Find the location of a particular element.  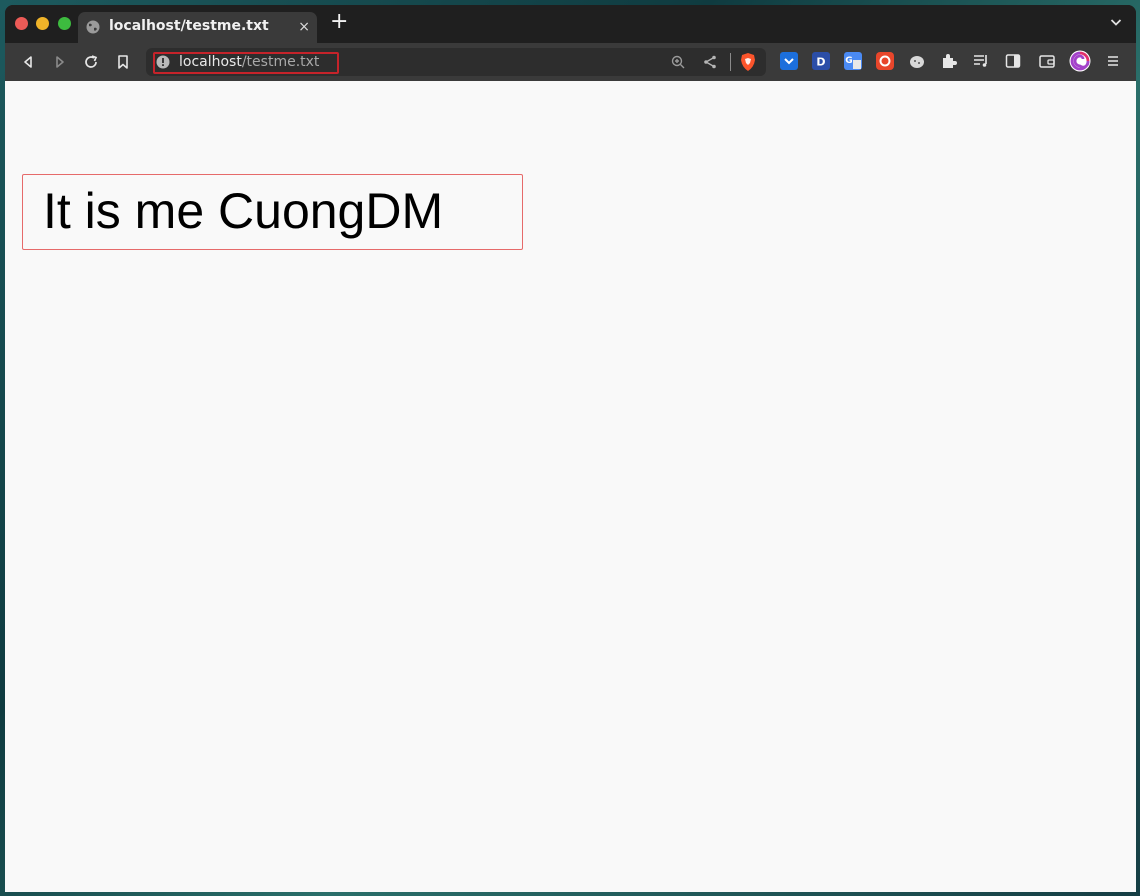

forward-icon is located at coordinates (60, 62).